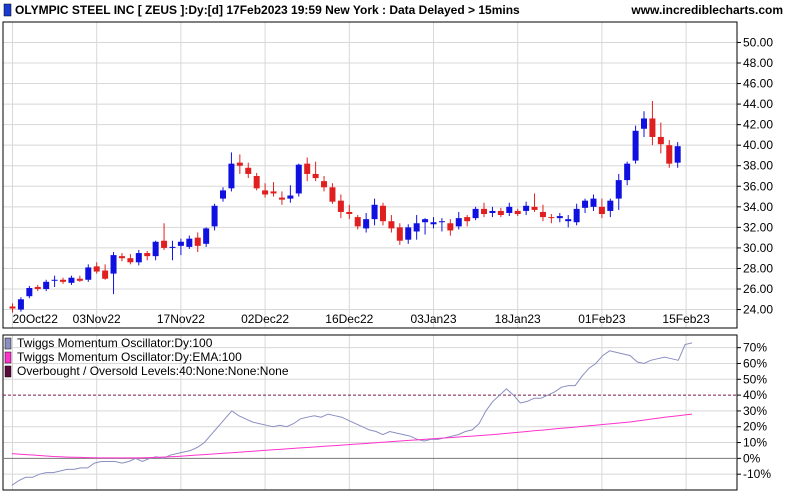 The image size is (800, 500). I want to click on oscillator-tick-label: 60%, so click(755, 363).